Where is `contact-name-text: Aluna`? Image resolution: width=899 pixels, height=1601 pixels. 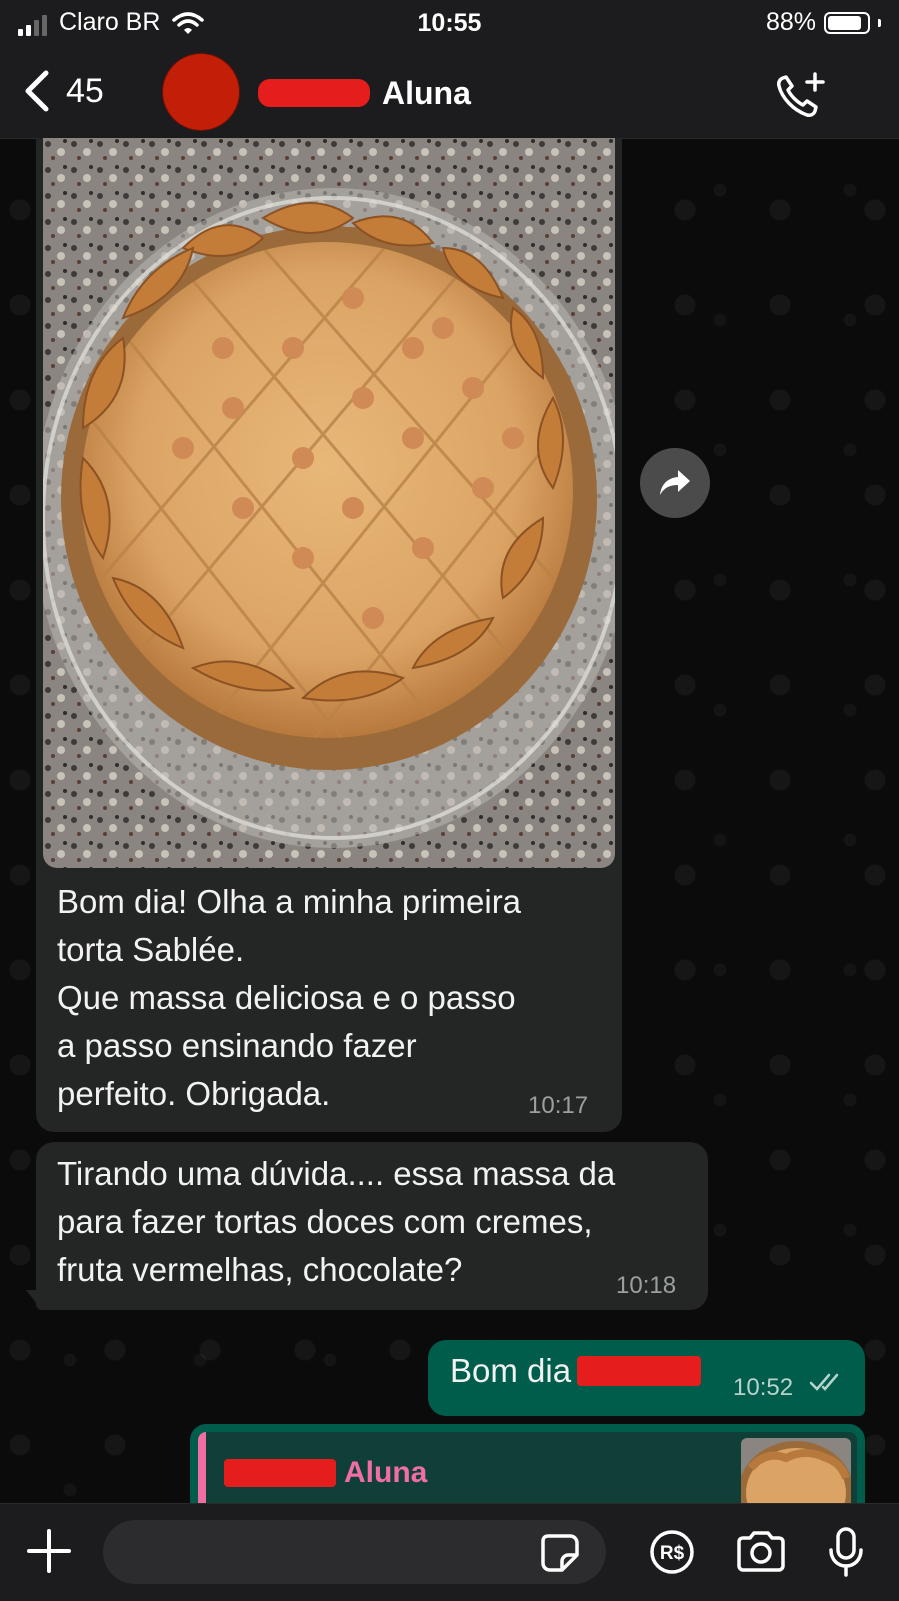
contact-name-text: Aluna is located at coordinates (426, 92).